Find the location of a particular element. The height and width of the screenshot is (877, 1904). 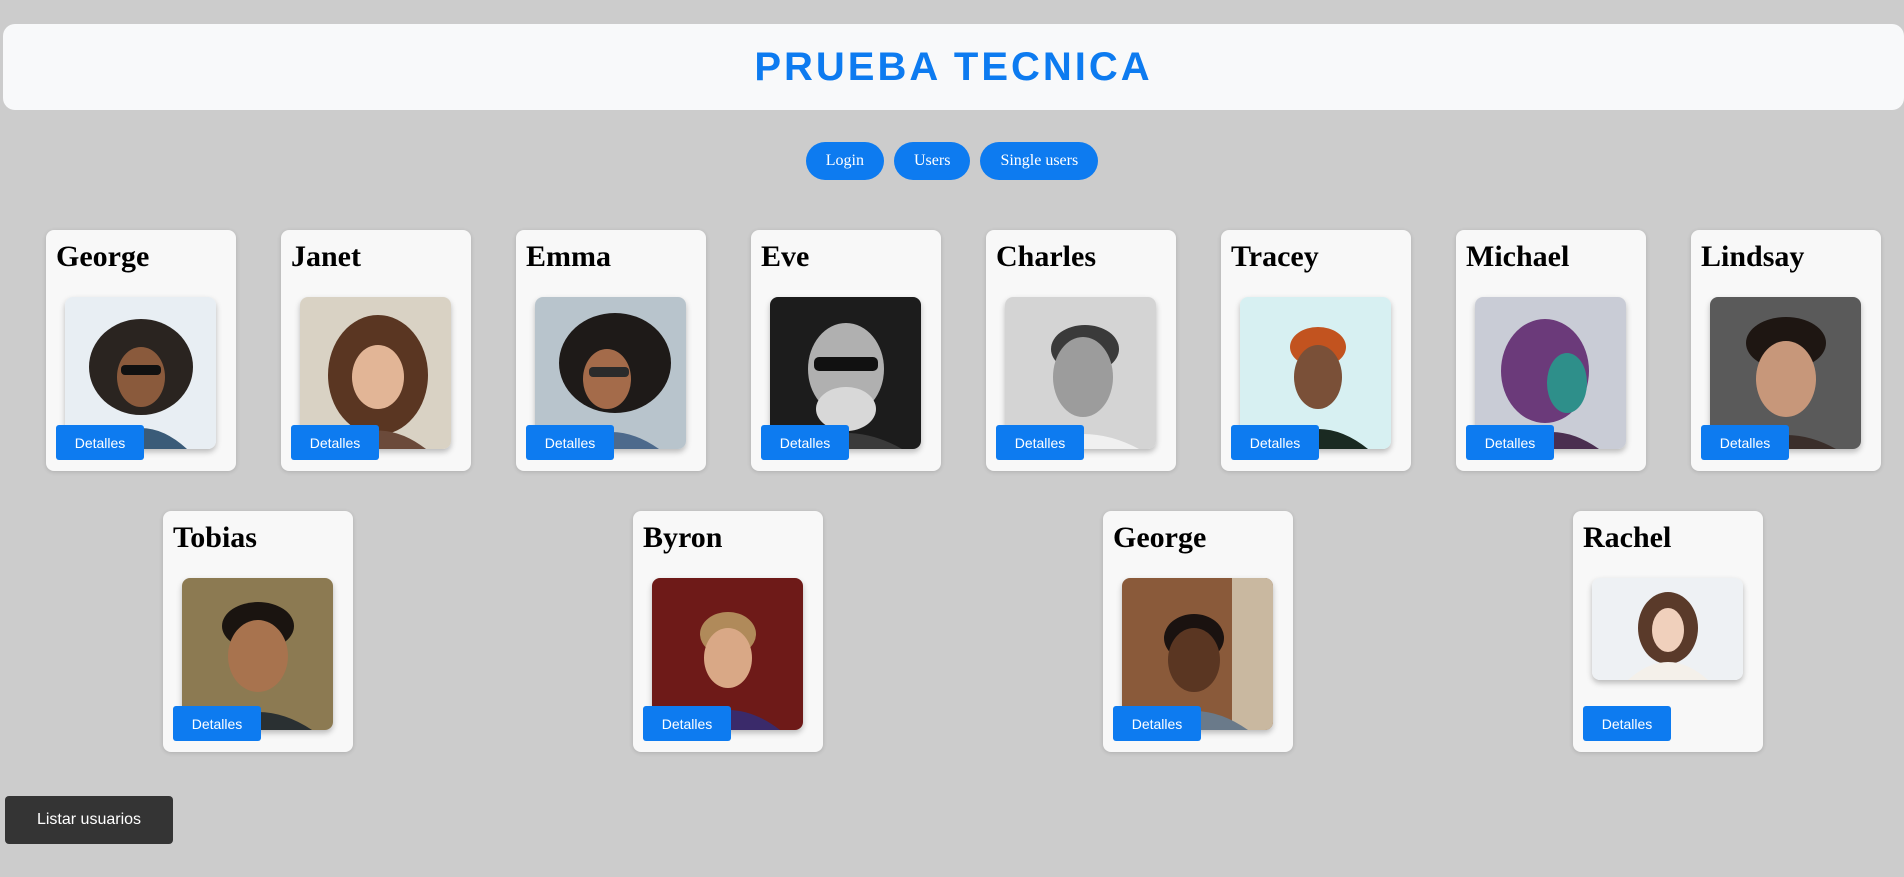

user-card: Eve Detalles is located at coordinates (846, 350).